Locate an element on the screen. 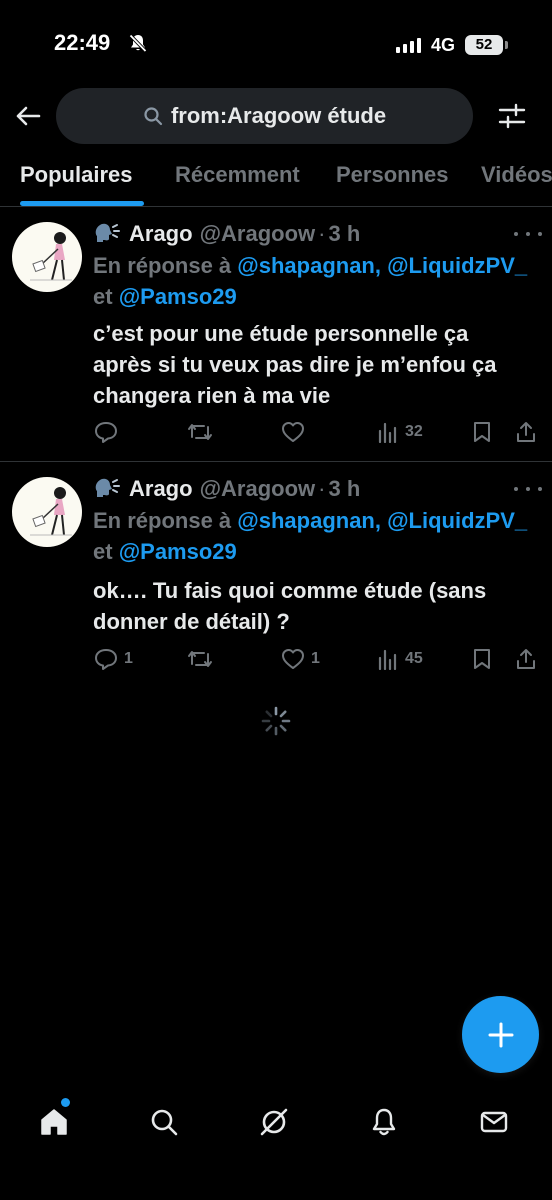 The width and height of the screenshot is (552, 1200). home-notification-dot is located at coordinates (65, 1102).